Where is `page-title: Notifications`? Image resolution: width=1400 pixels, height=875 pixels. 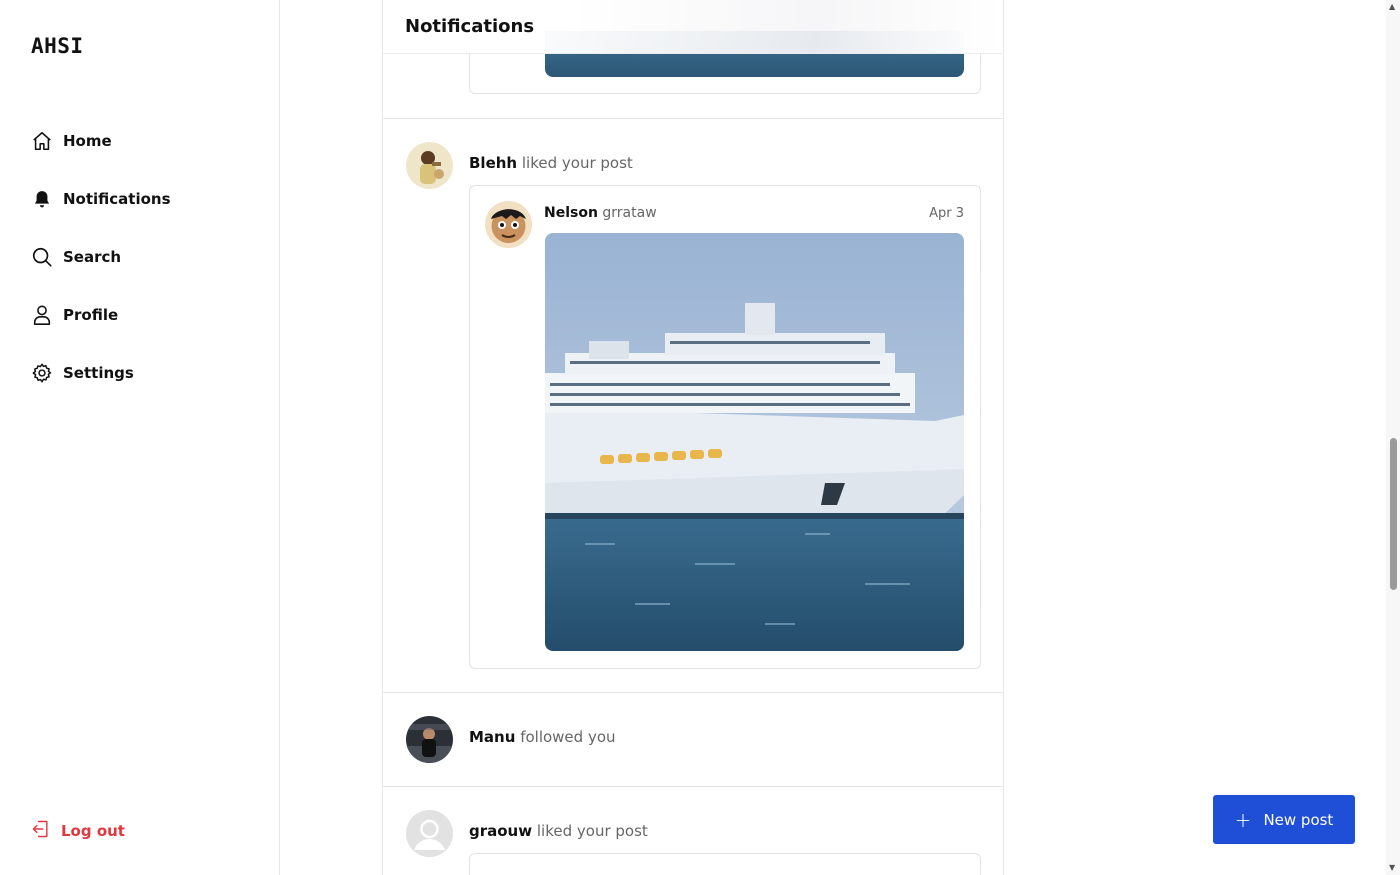 page-title: Notifications is located at coordinates (470, 26).